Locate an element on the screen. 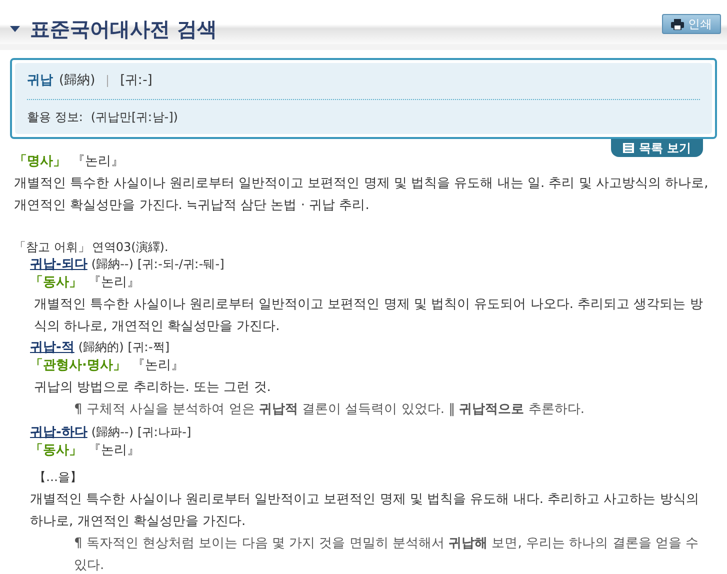 The height and width of the screenshot is (574, 727). part-of-speech: 「명사」 is located at coordinates (40, 161).